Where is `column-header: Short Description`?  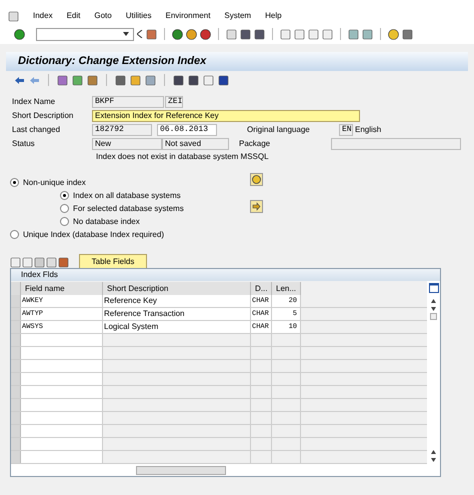 column-header: Short Description is located at coordinates (177, 288).